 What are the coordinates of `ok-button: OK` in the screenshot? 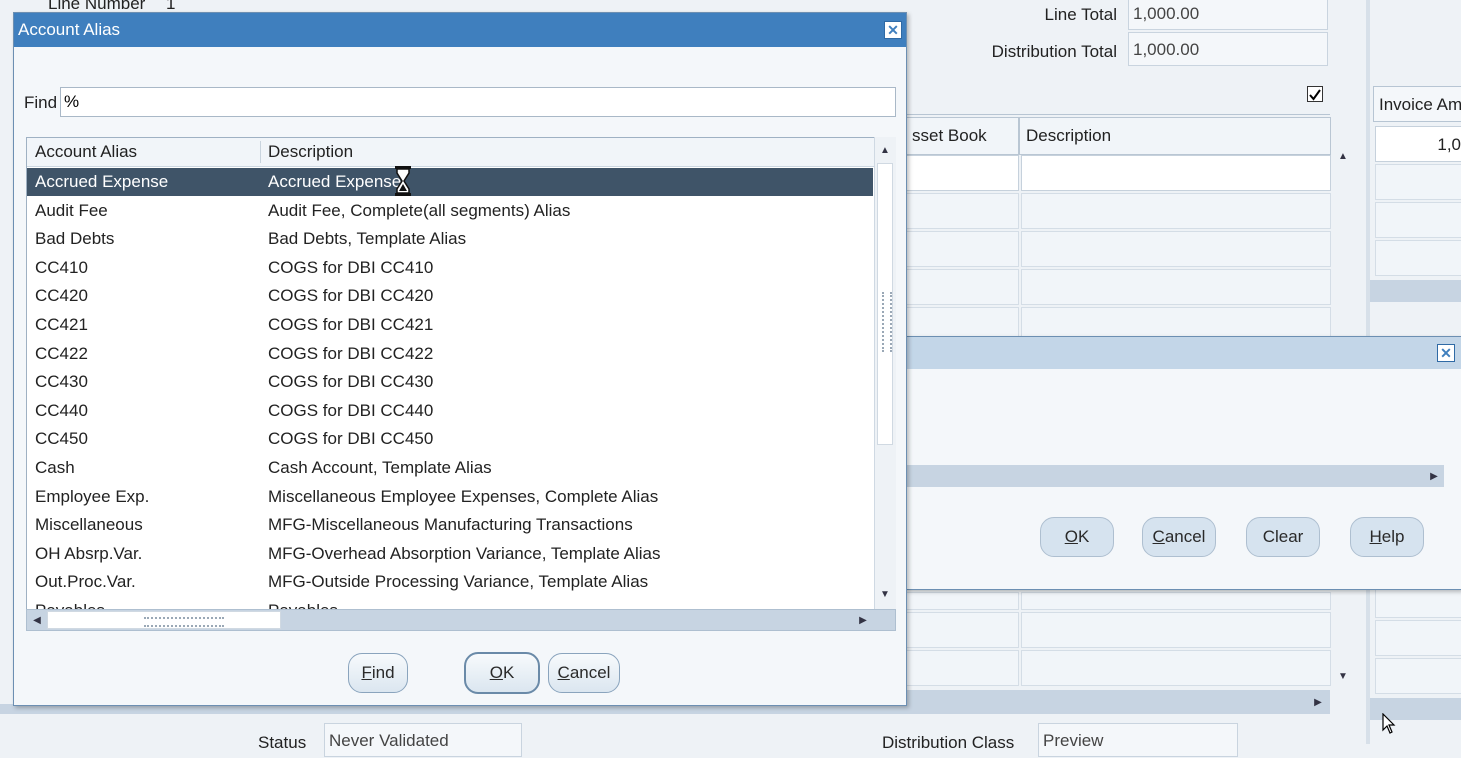 It's located at (502, 673).